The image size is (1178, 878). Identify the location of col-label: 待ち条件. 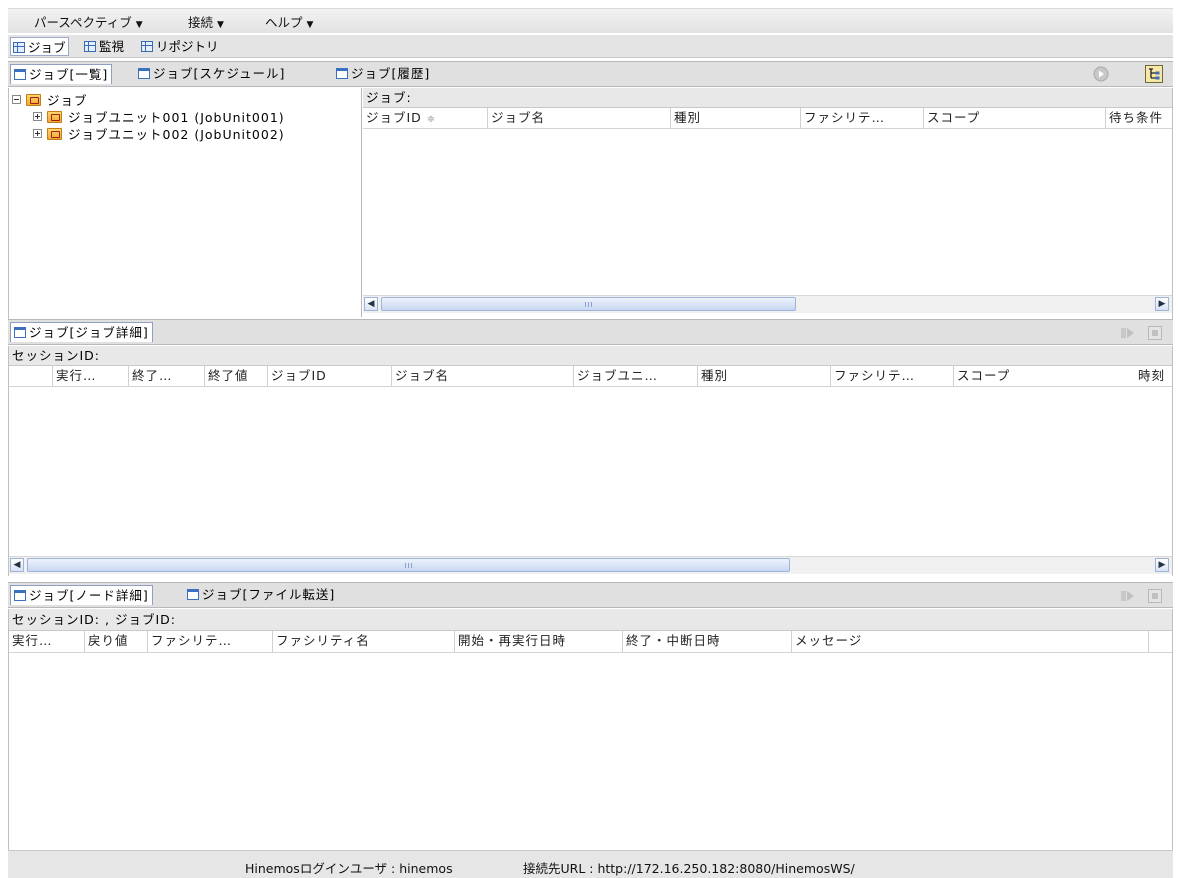
(1136, 117).